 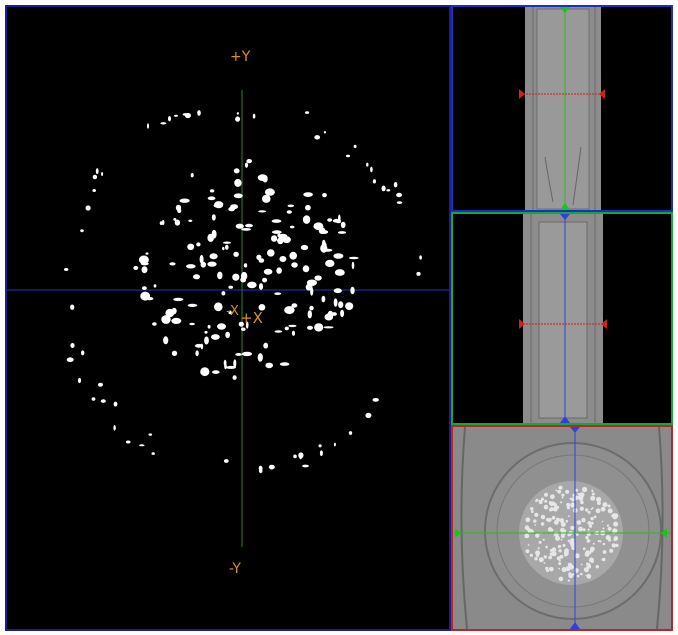 I want to click on coronal-view, so click(x=562, y=318).